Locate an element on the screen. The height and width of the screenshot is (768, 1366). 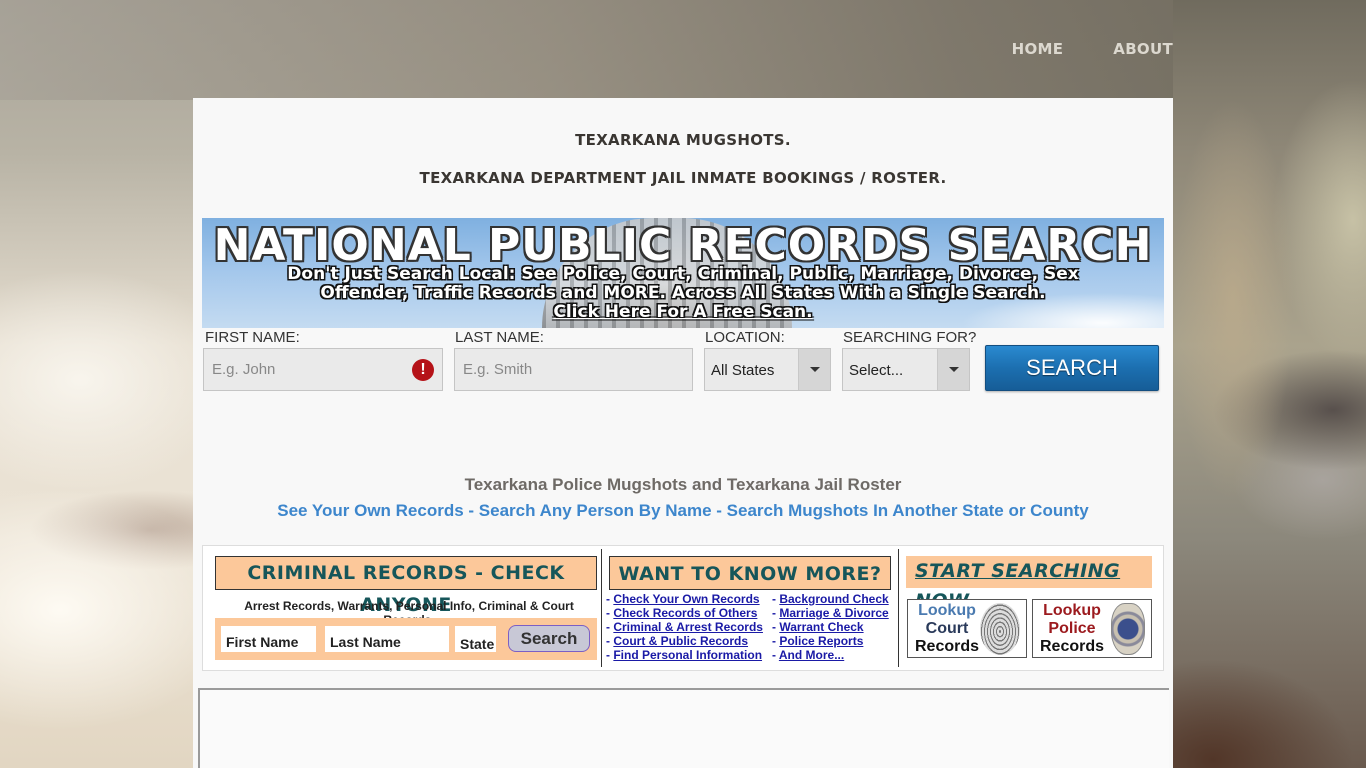
criminal-records-header: CRIMINAL RECORDS - CHECK ANYONE is located at coordinates (406, 586).